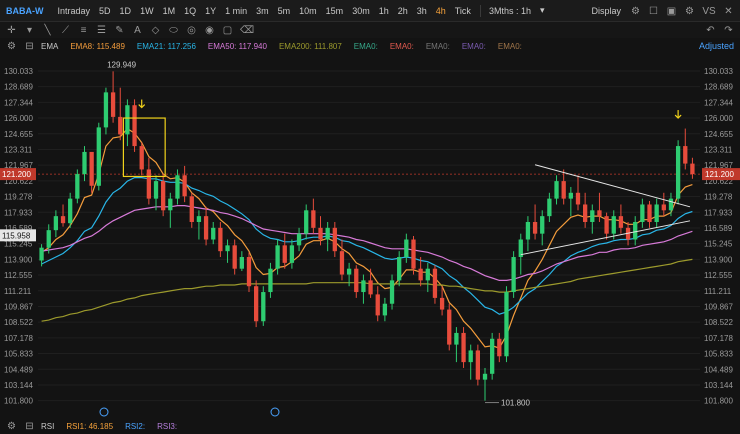 The height and width of the screenshot is (434, 740). What do you see at coordinates (728, 11) in the screenshot?
I see `close-icon: ✕` at bounding box center [728, 11].